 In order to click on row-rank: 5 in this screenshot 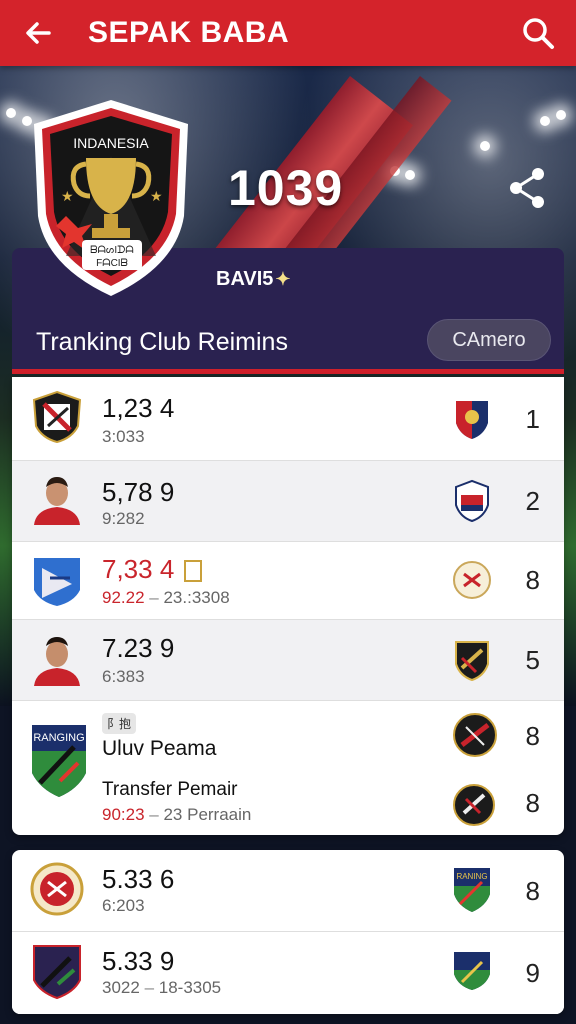, I will do `click(532, 660)`.